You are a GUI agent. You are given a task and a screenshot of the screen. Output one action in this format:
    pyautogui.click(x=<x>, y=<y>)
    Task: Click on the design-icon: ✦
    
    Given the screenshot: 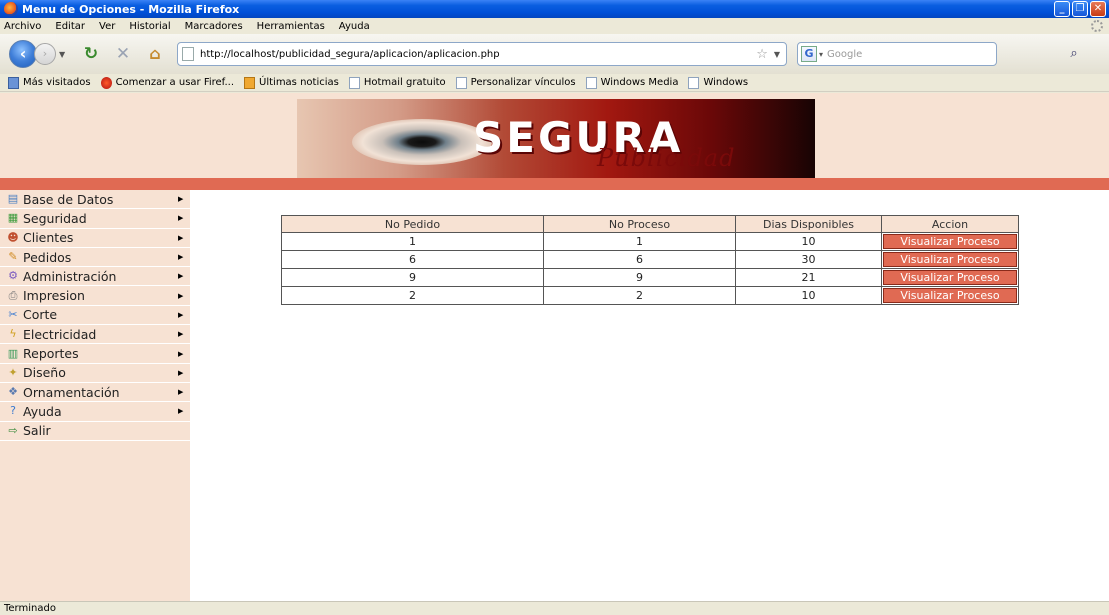 What is the action you would take?
    pyautogui.click(x=13, y=372)
    